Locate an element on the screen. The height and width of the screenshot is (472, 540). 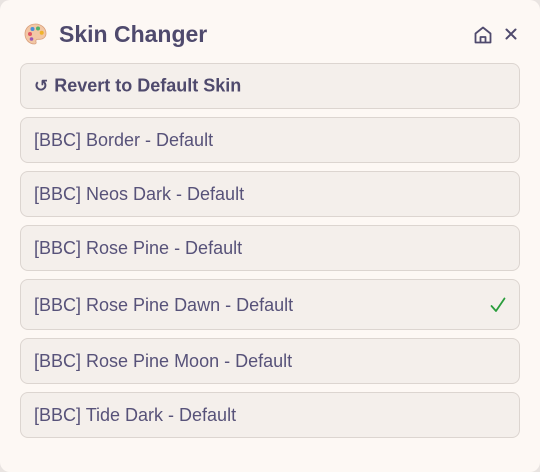
skin-item-rose-pine: [BBC] Rose Pine - Default is located at coordinates (270, 248).